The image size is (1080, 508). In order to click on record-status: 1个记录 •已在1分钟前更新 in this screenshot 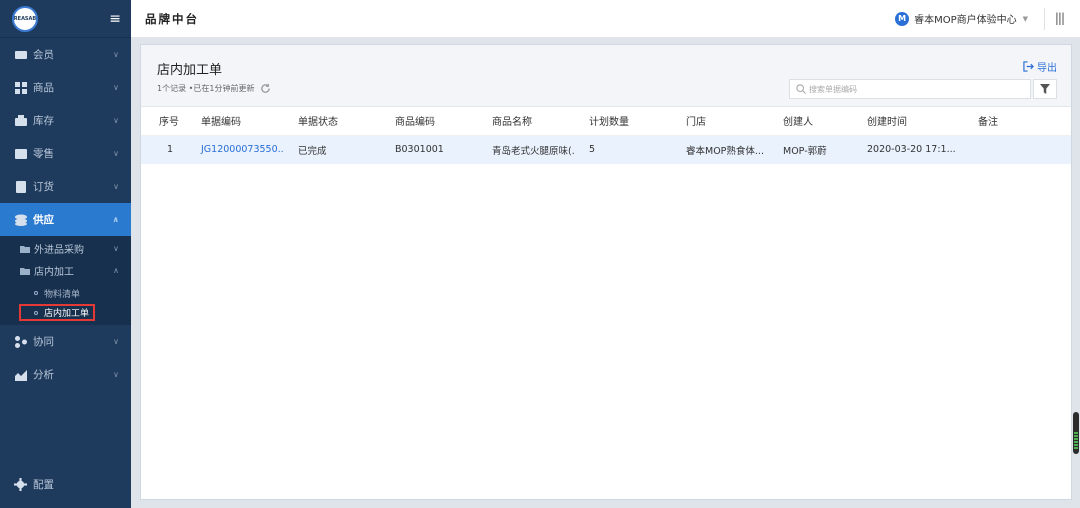, I will do `click(214, 88)`.